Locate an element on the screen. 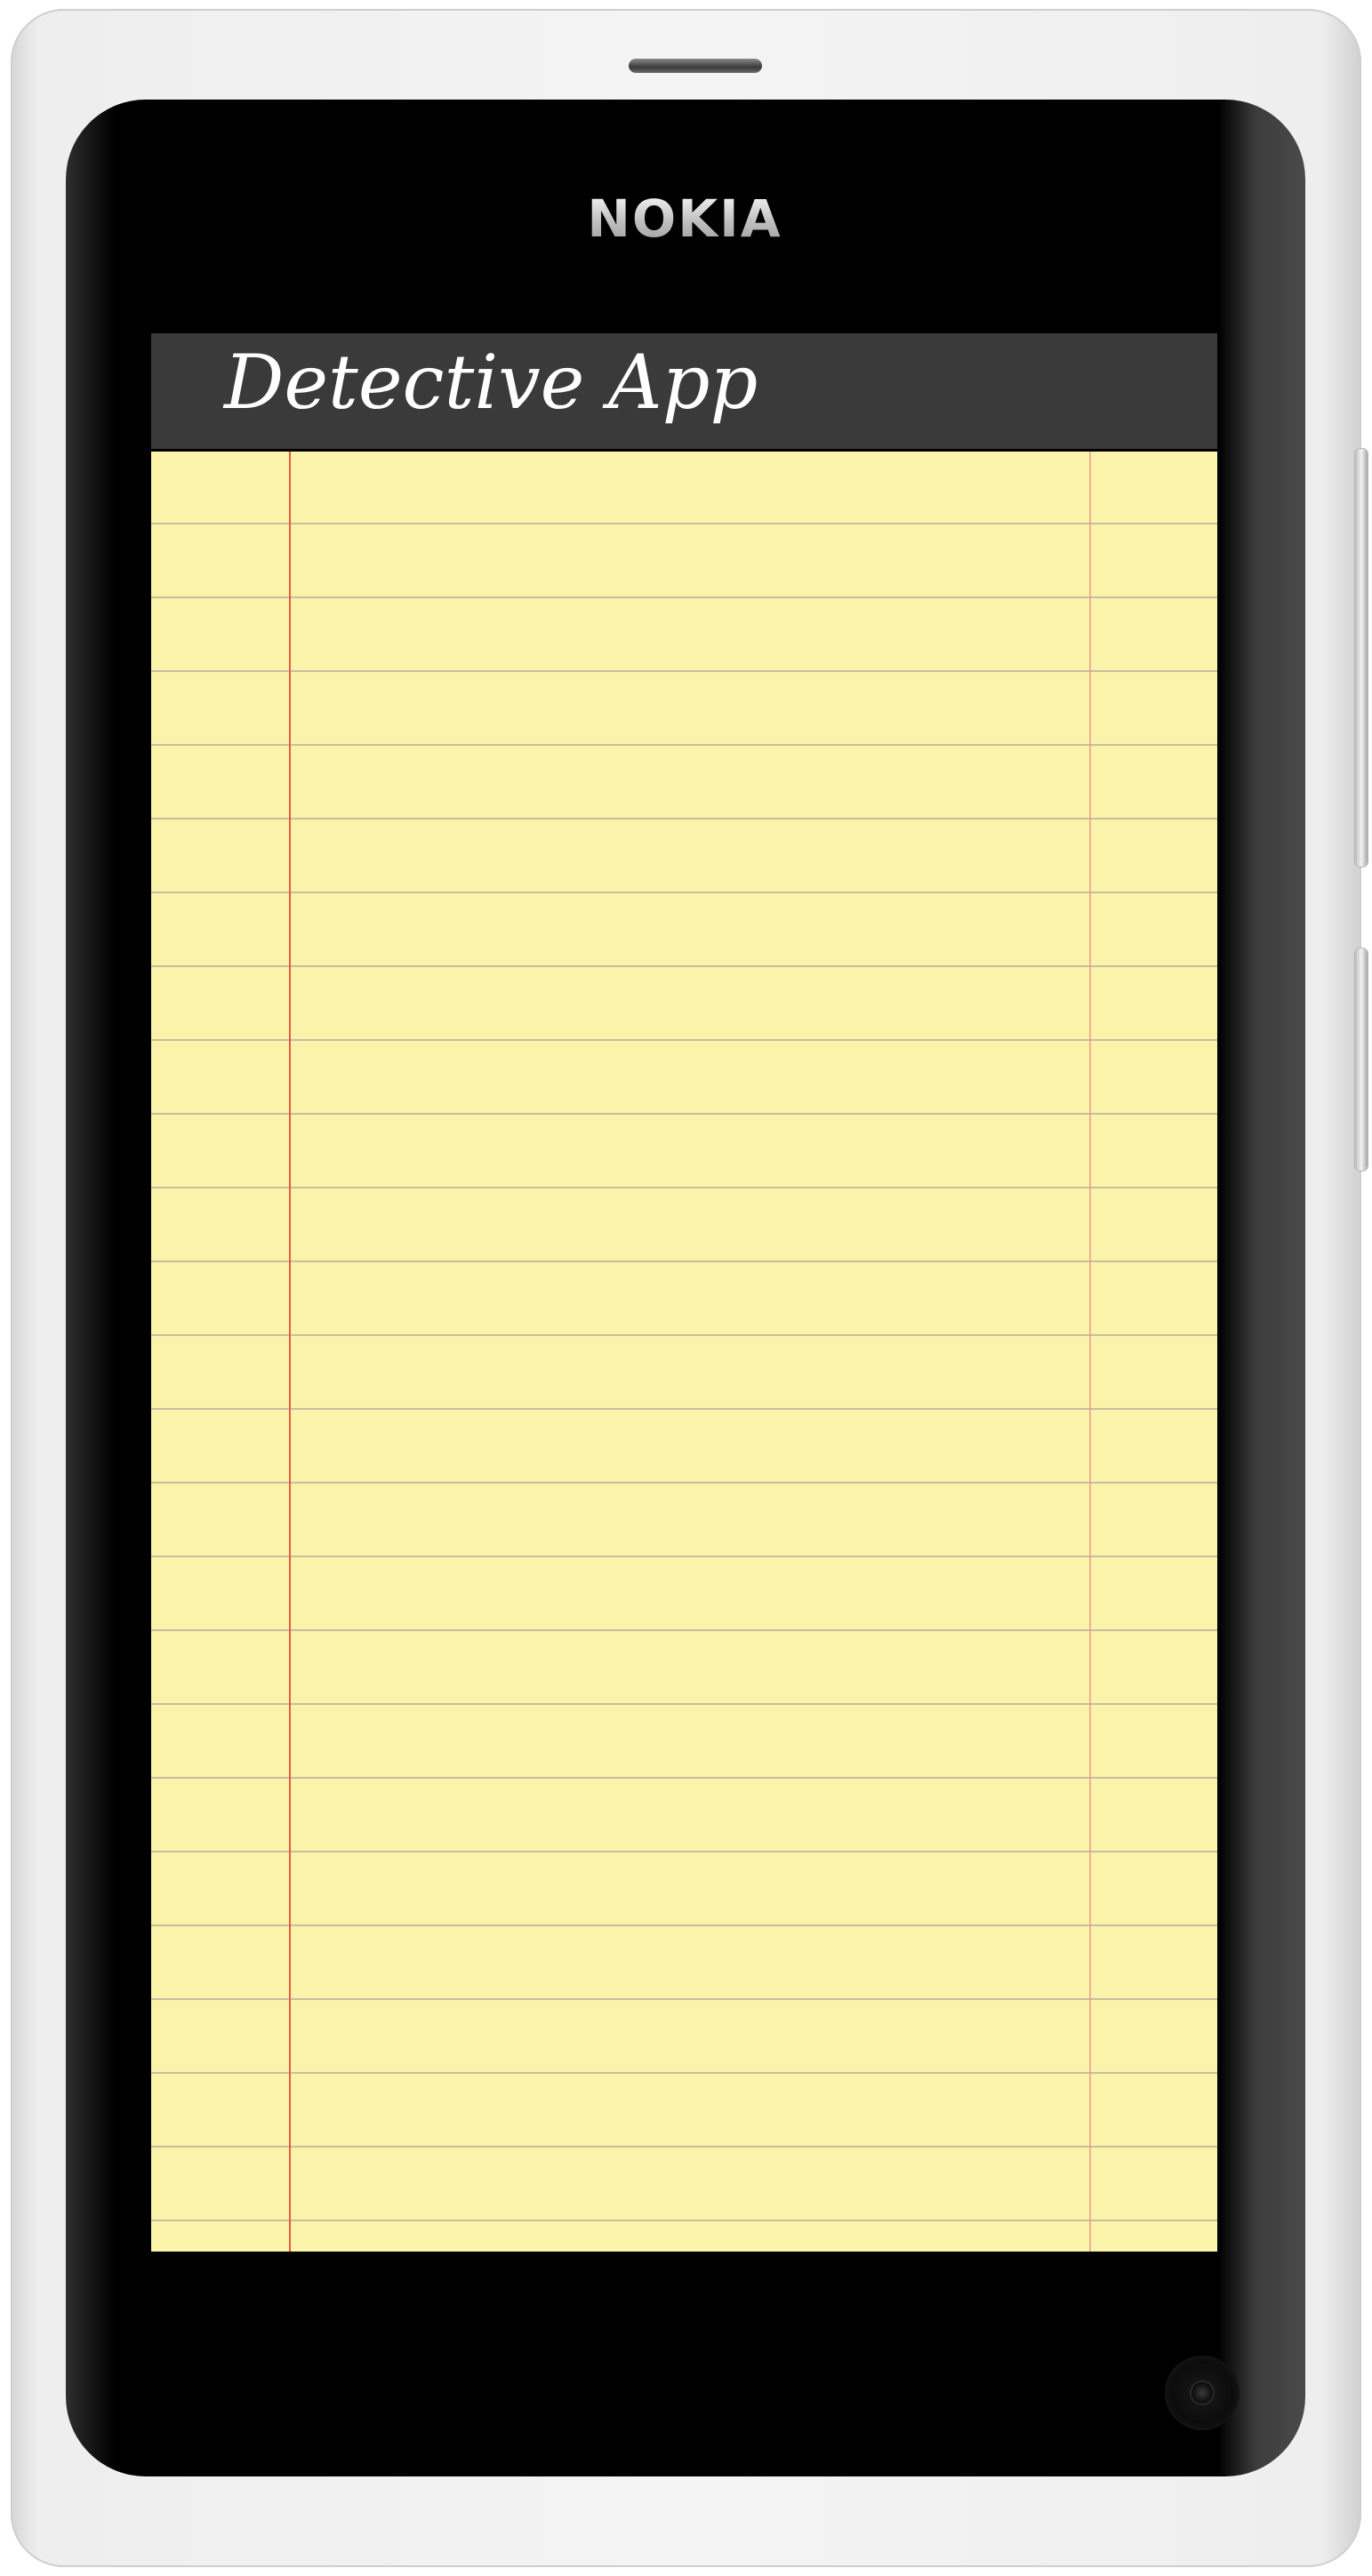 Image resolution: width=1372 pixels, height=2576 pixels. volume-button is located at coordinates (1361, 658).